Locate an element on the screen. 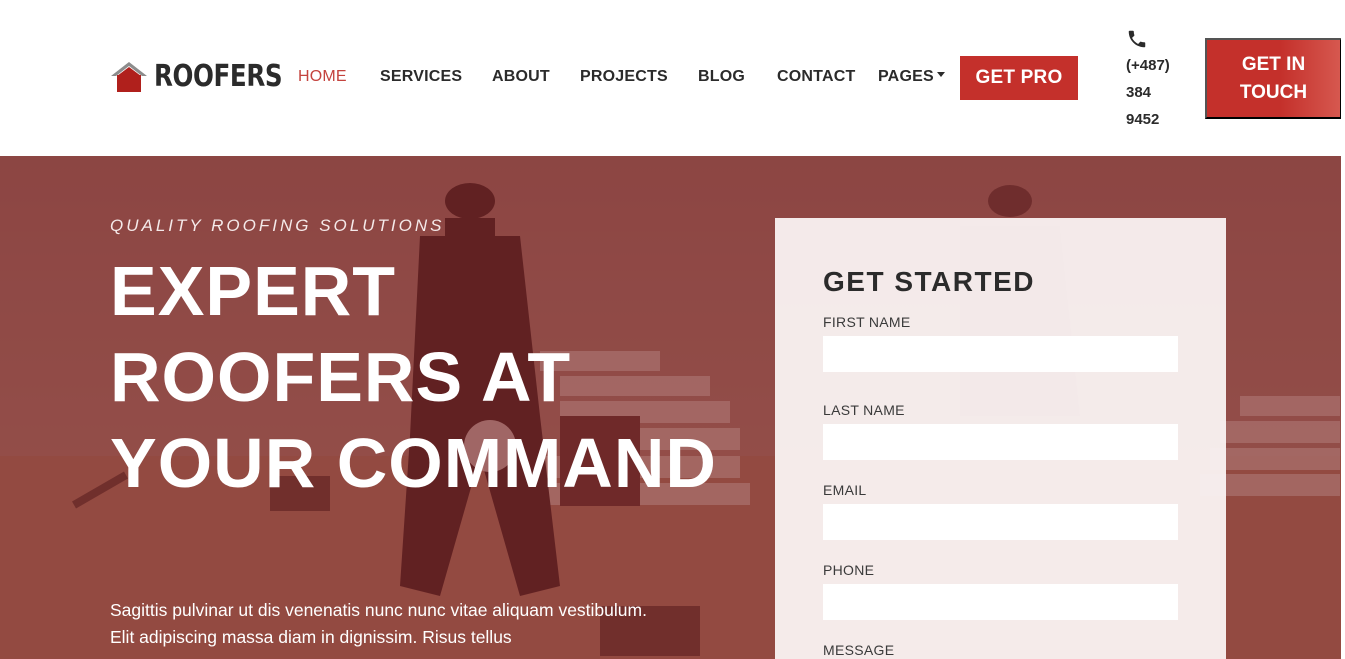 Image resolution: width=1345 pixels, height=659 pixels. email-field is located at coordinates (1000, 522).